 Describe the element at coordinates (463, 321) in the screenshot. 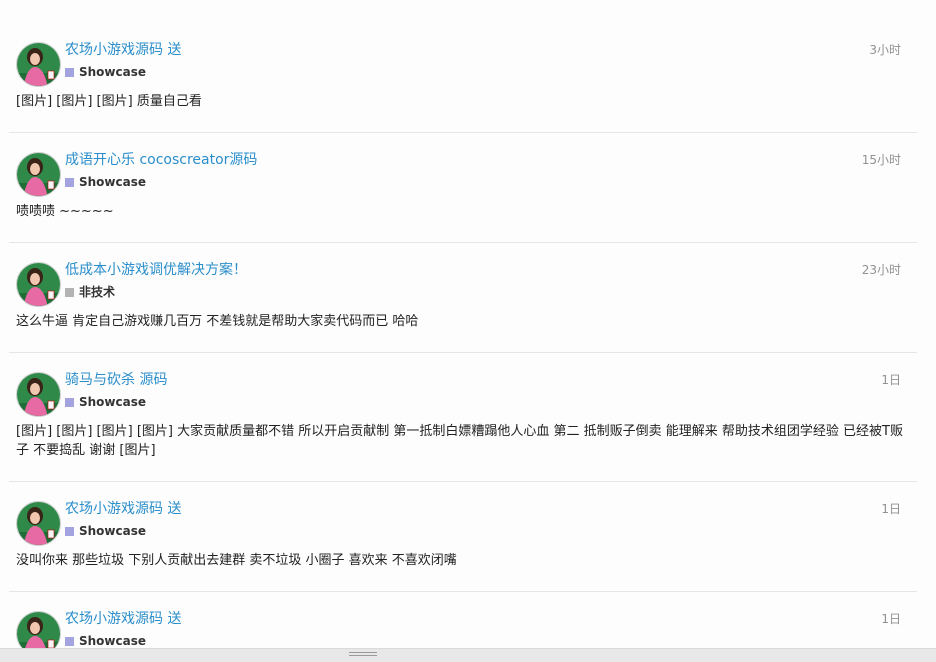

I see `topic-excerpt: 这么牛逼 肯定自己游戏赚几百万 不差钱就是帮助大家卖代码而已 哈哈` at that location.